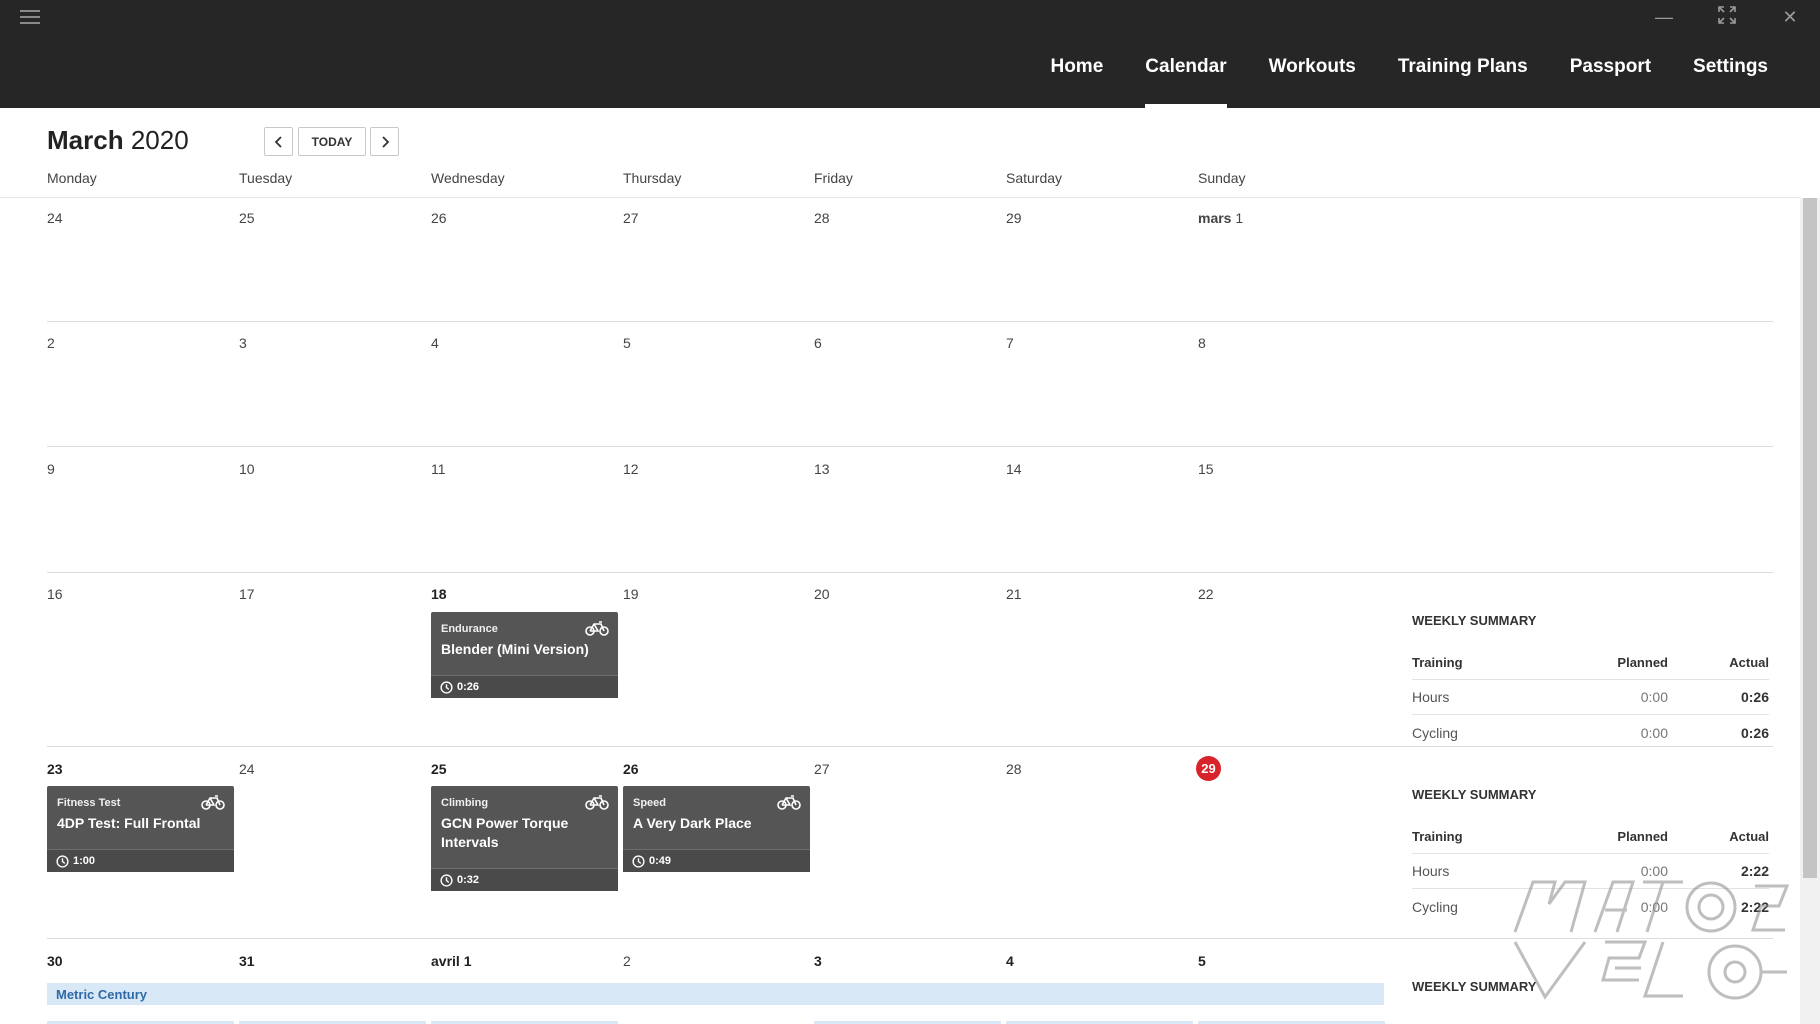  Describe the element at coordinates (652, 178) in the screenshot. I see `dow-thursday: Thursday` at that location.